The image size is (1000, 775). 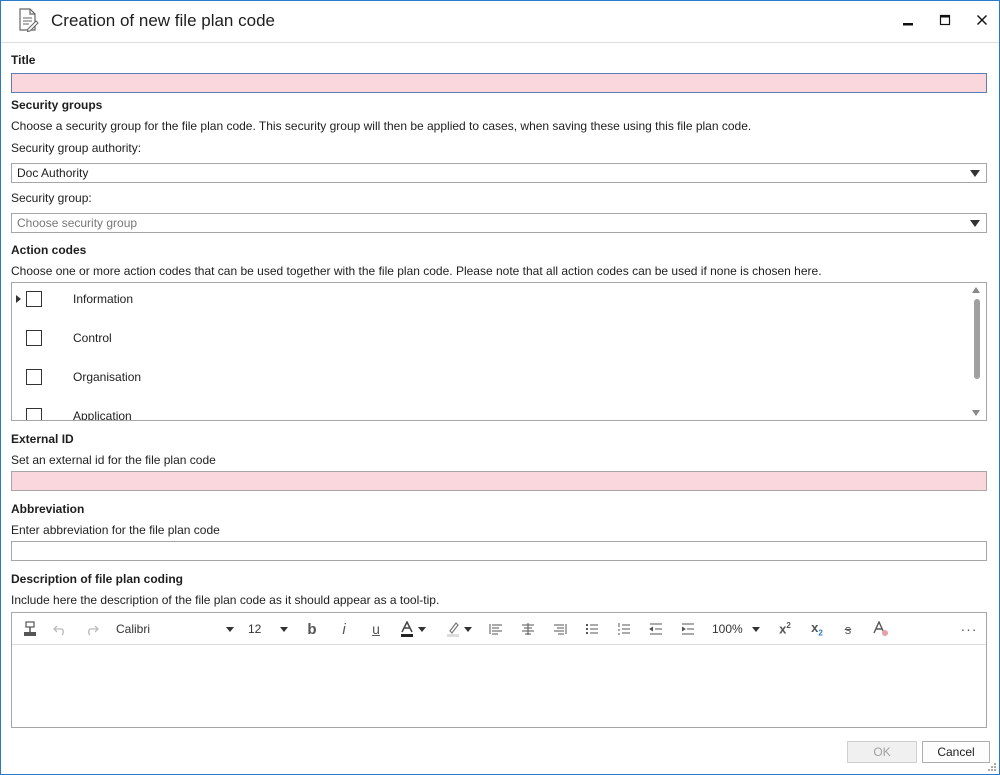 I want to click on align-right-icon, so click(x=560, y=629).